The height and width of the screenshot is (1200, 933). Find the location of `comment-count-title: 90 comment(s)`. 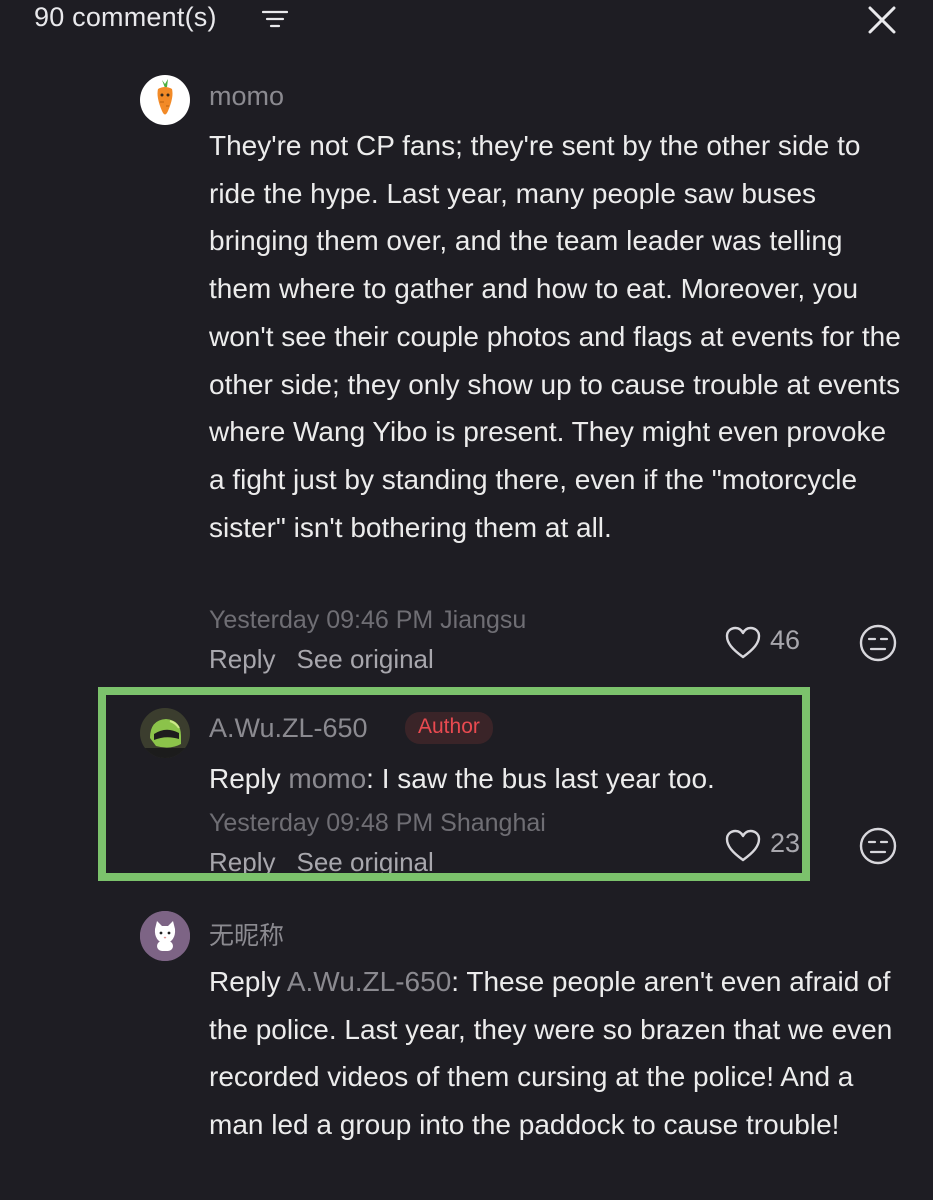

comment-count-title: 90 comment(s) is located at coordinates (125, 17).